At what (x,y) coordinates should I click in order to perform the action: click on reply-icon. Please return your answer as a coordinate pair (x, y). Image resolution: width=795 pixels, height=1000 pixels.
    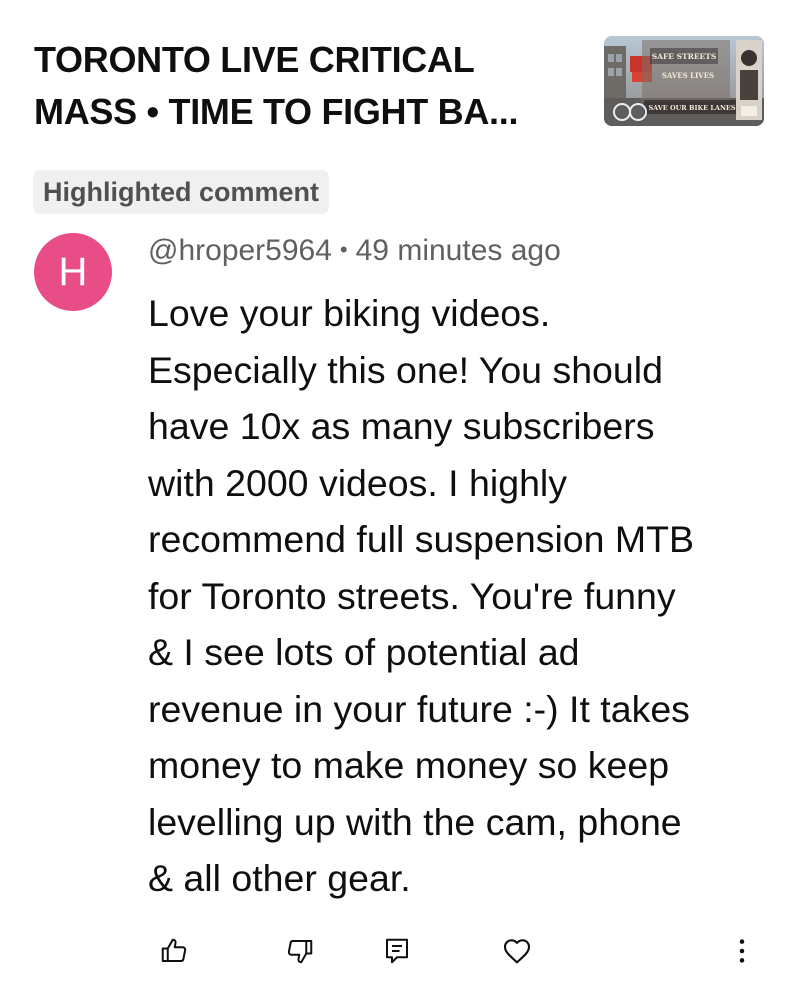
    Looking at the image, I should click on (397, 951).